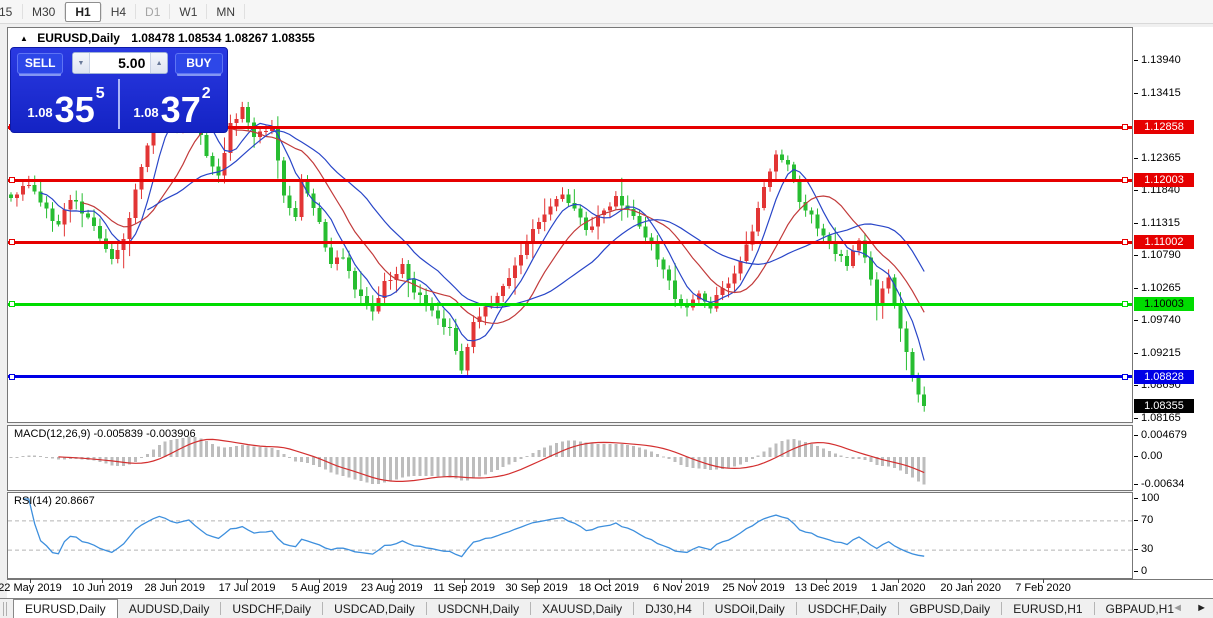 The width and height of the screenshot is (1213, 618). Describe the element at coordinates (1201, 608) in the screenshot. I see `tab-scroll-right-icon: ►` at that location.